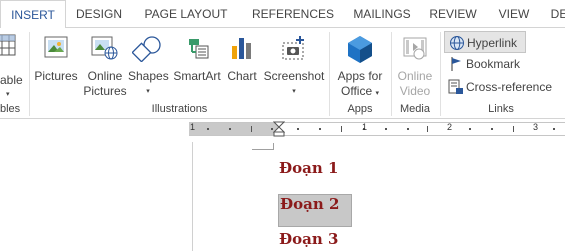 The width and height of the screenshot is (565, 251). What do you see at coordinates (294, 76) in the screenshot?
I see `screenshot-label: Screenshot` at bounding box center [294, 76].